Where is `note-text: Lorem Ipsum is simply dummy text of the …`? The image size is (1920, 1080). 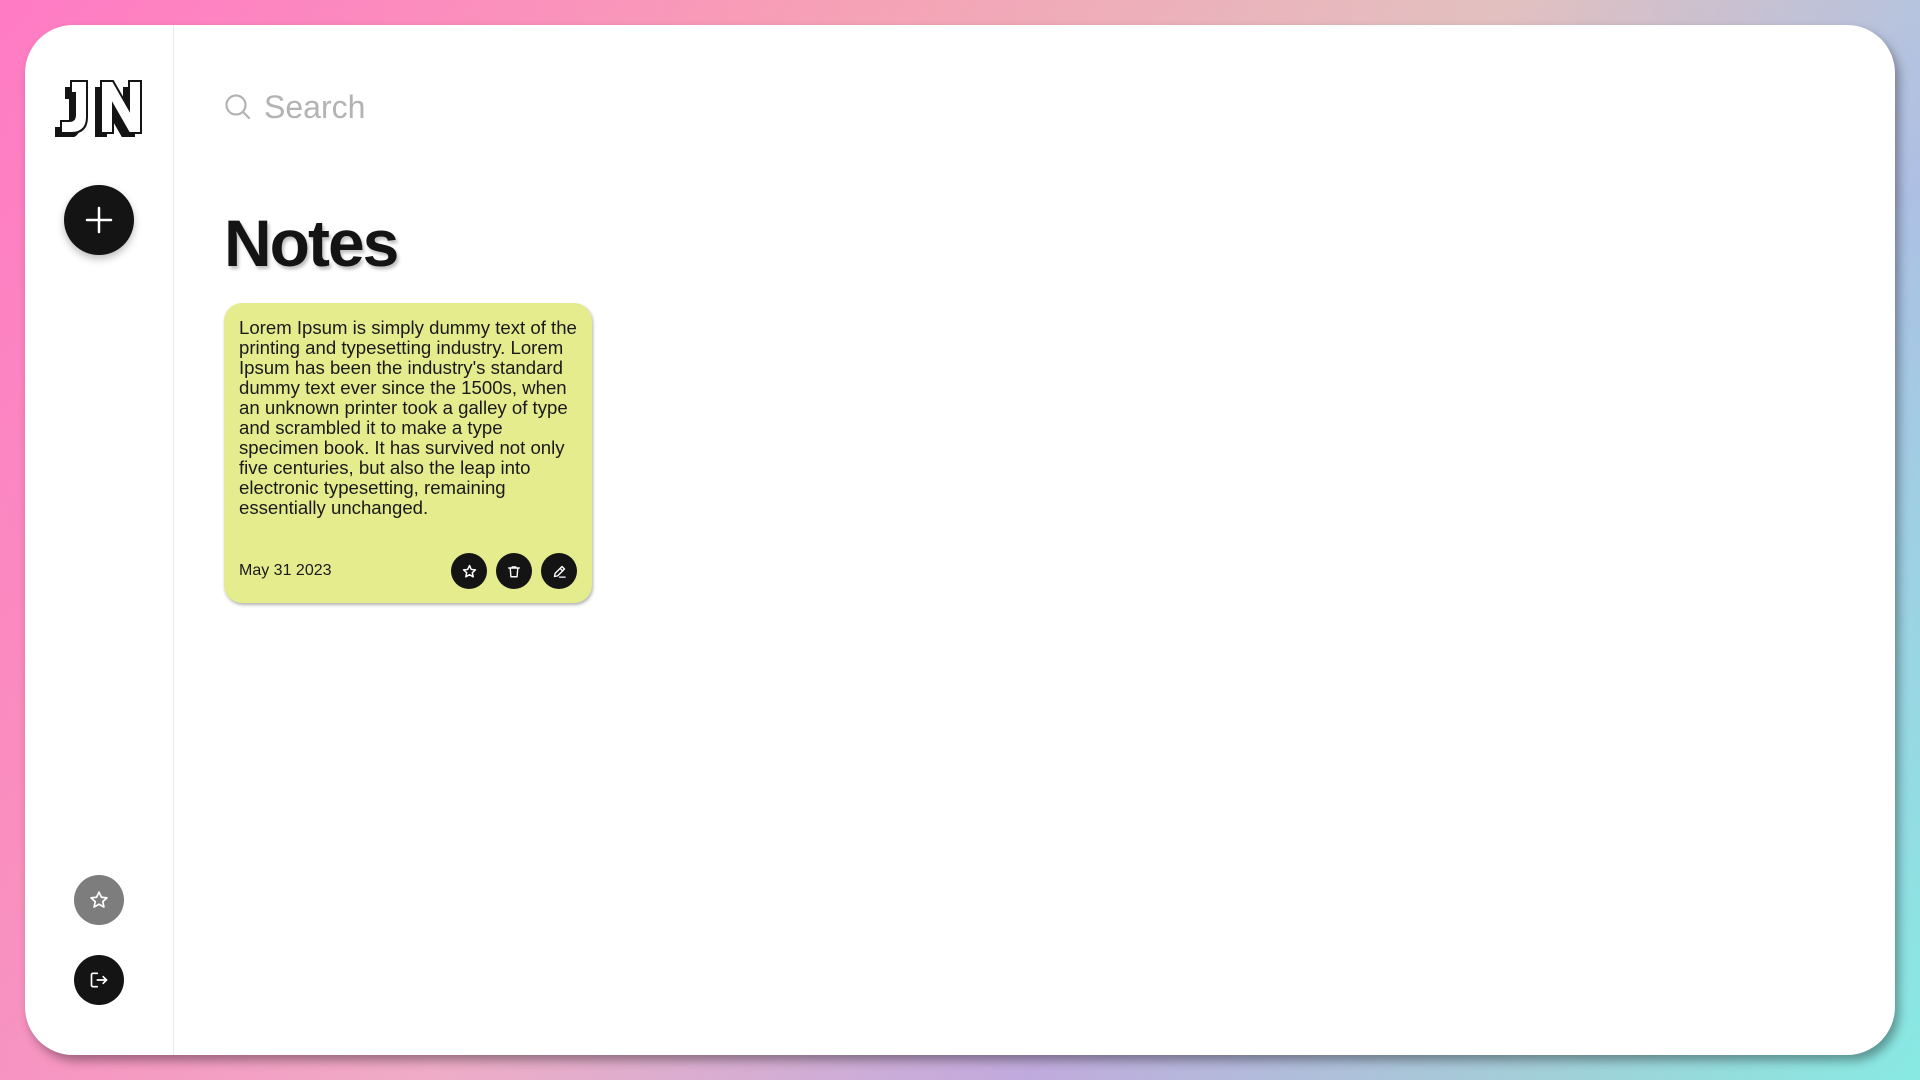
note-text: Lorem Ipsum is simply dummy text of the … is located at coordinates (408, 418).